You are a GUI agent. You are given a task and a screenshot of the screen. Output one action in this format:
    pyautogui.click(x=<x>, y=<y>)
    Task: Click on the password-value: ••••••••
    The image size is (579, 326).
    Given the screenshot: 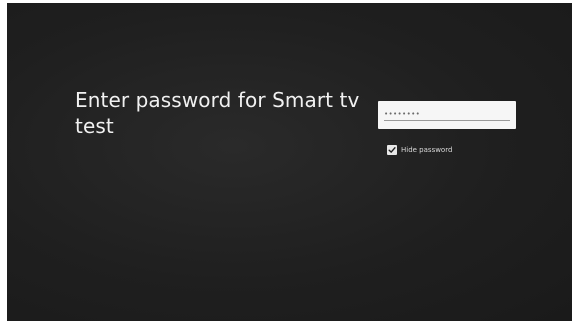 What is the action you would take?
    pyautogui.click(x=447, y=115)
    